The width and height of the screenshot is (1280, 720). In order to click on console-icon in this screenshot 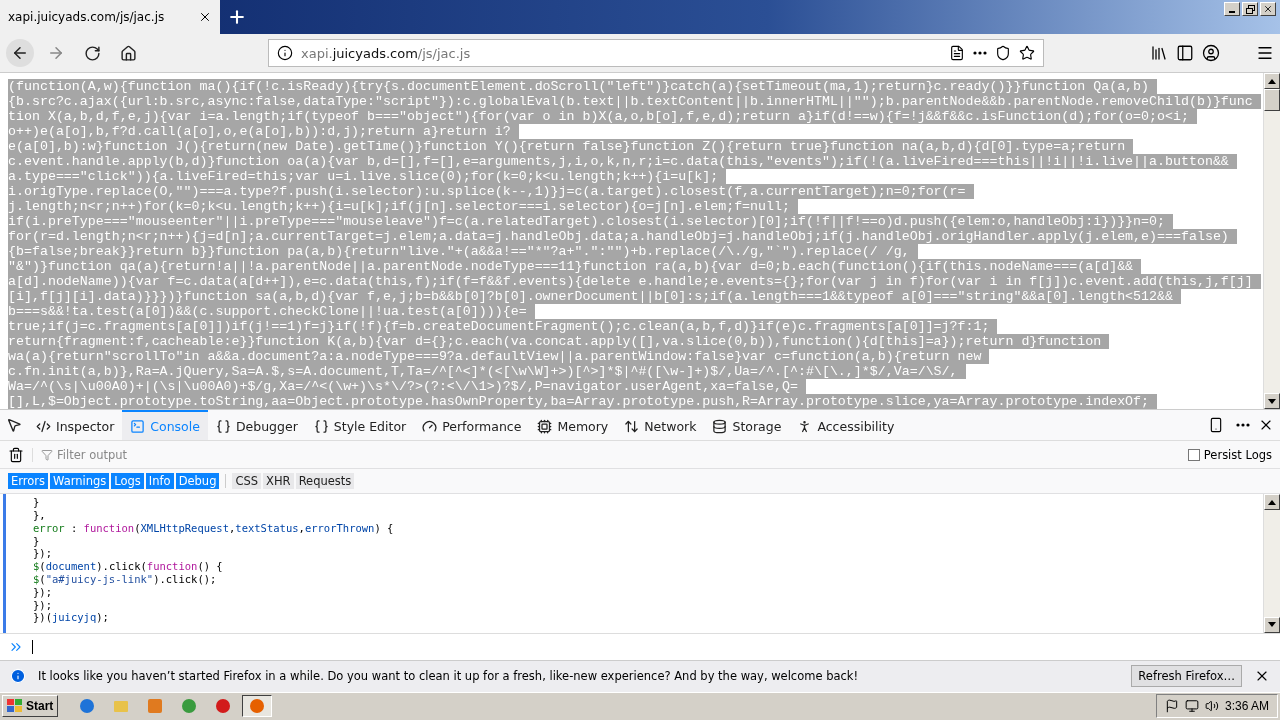, I will do `click(138, 426)`.